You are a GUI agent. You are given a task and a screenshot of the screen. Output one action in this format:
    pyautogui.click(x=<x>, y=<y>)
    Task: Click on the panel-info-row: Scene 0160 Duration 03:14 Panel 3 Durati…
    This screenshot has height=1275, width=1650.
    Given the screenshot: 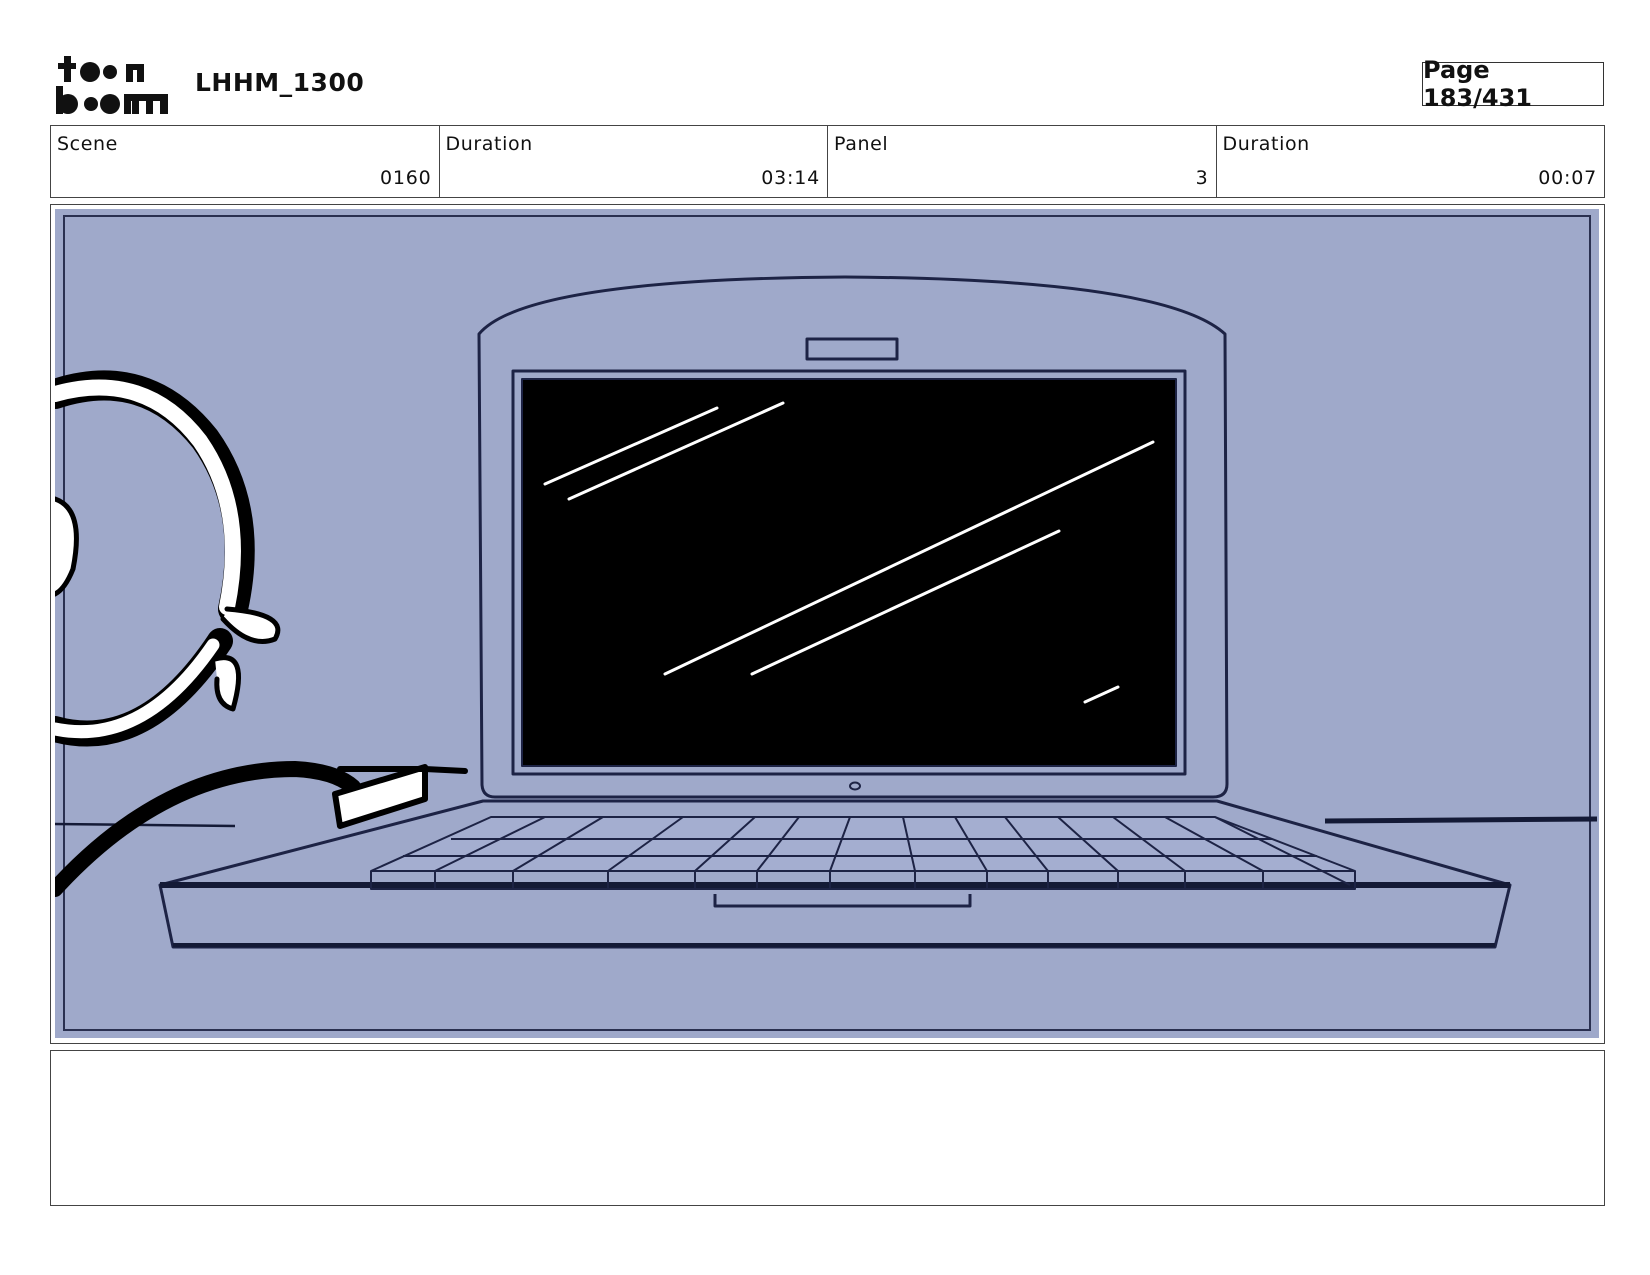 What is the action you would take?
    pyautogui.click(x=827, y=161)
    